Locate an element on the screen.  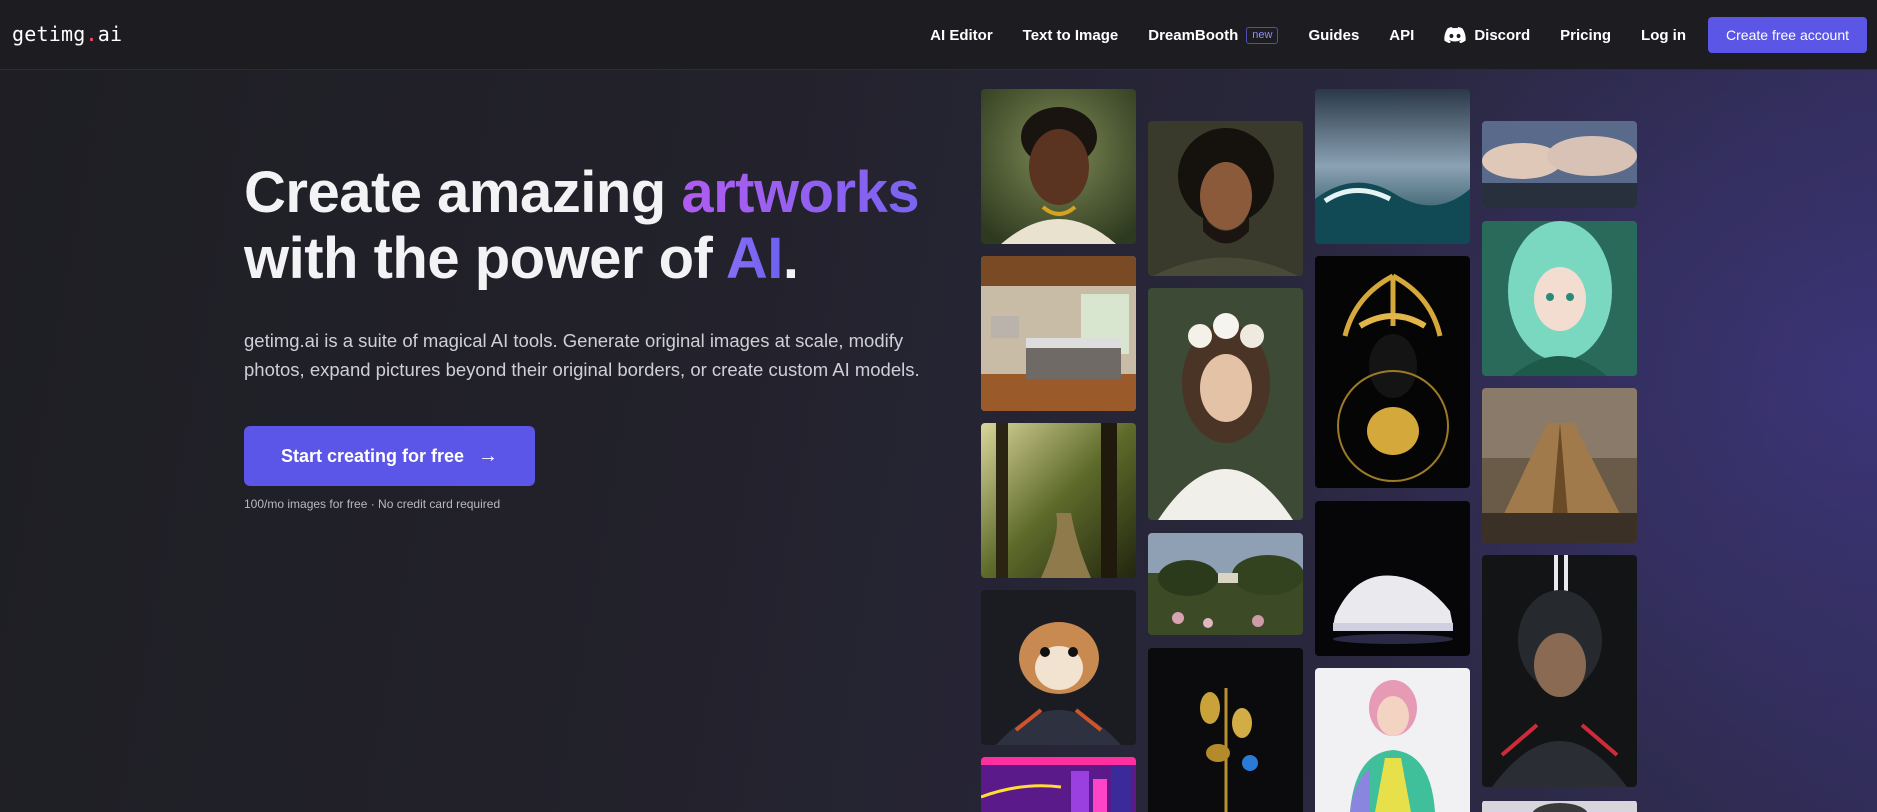
astronaut-hamster-image is located at coordinates (1058, 667).